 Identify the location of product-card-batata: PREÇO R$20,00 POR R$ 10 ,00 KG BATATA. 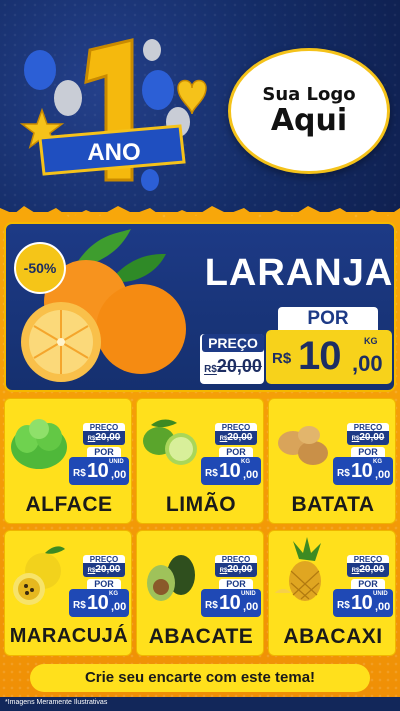
(332, 461).